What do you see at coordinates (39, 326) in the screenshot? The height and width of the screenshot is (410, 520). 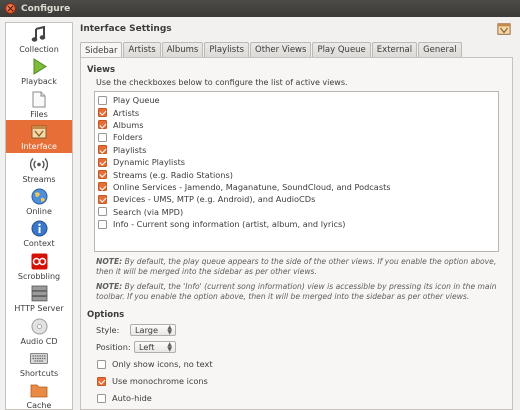 I see `cd-icon` at bounding box center [39, 326].